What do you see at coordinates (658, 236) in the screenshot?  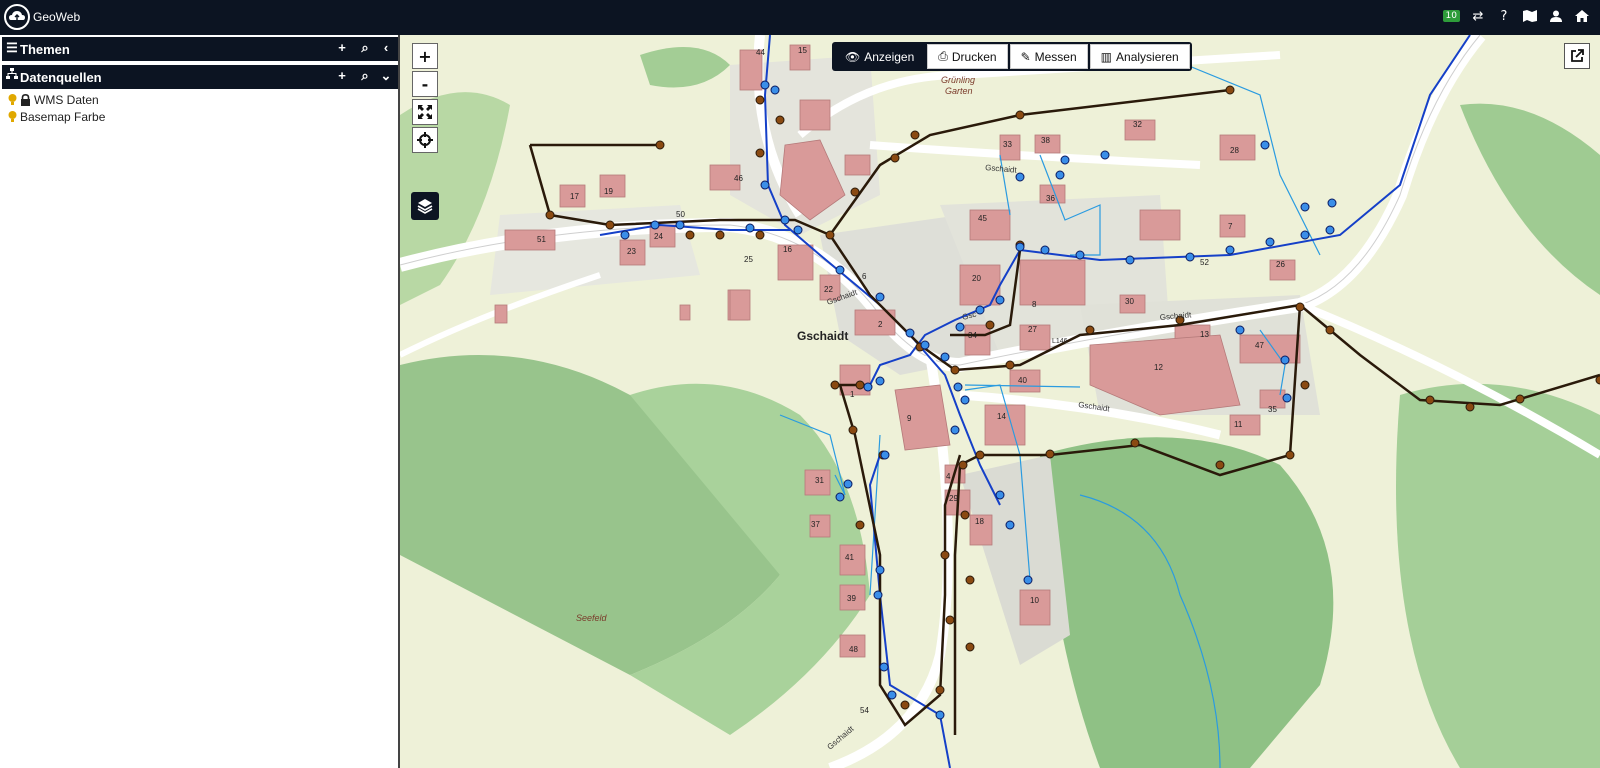 I see `house-number: 24` at bounding box center [658, 236].